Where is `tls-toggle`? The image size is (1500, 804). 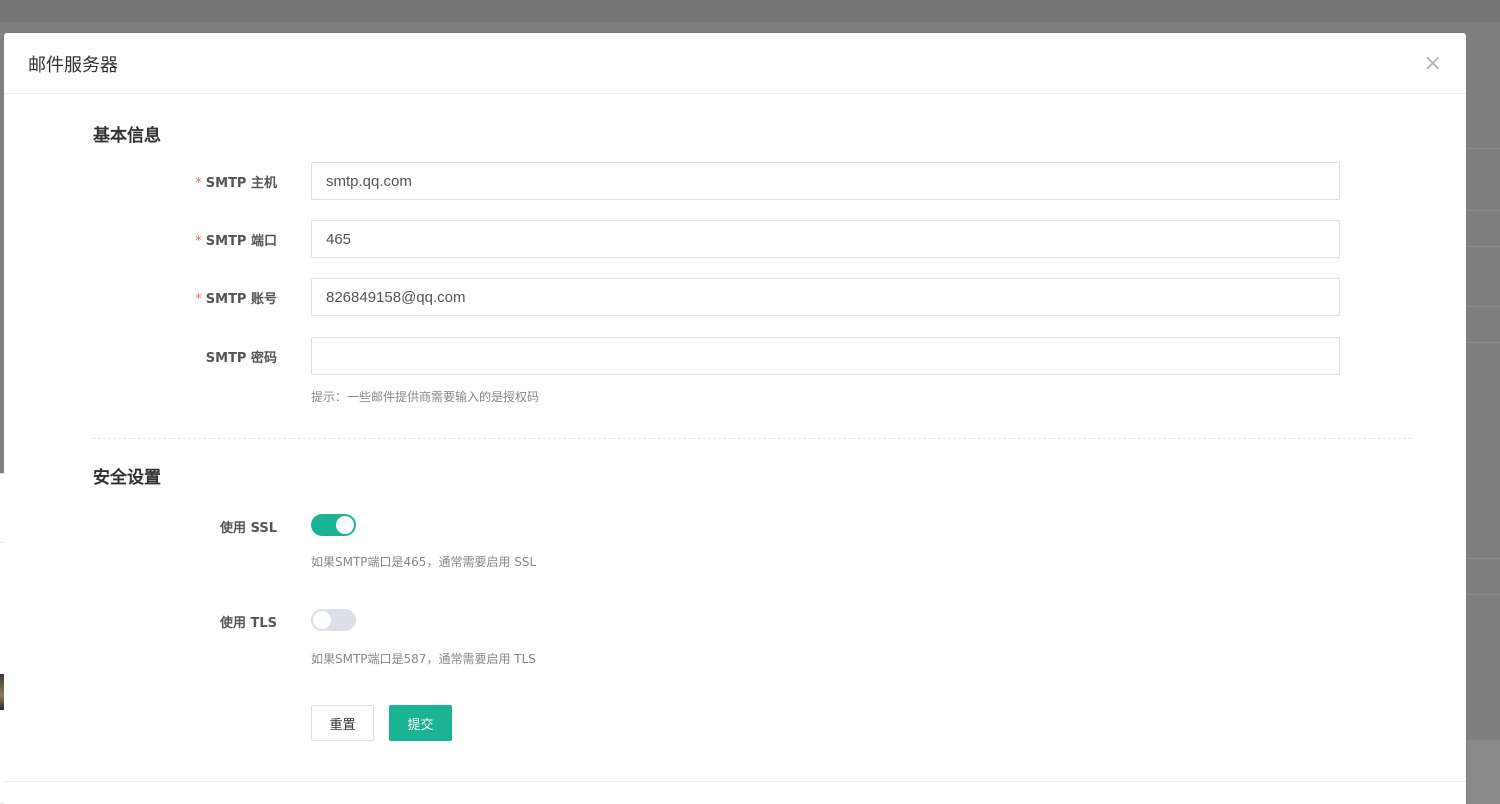
tls-toggle is located at coordinates (333, 620).